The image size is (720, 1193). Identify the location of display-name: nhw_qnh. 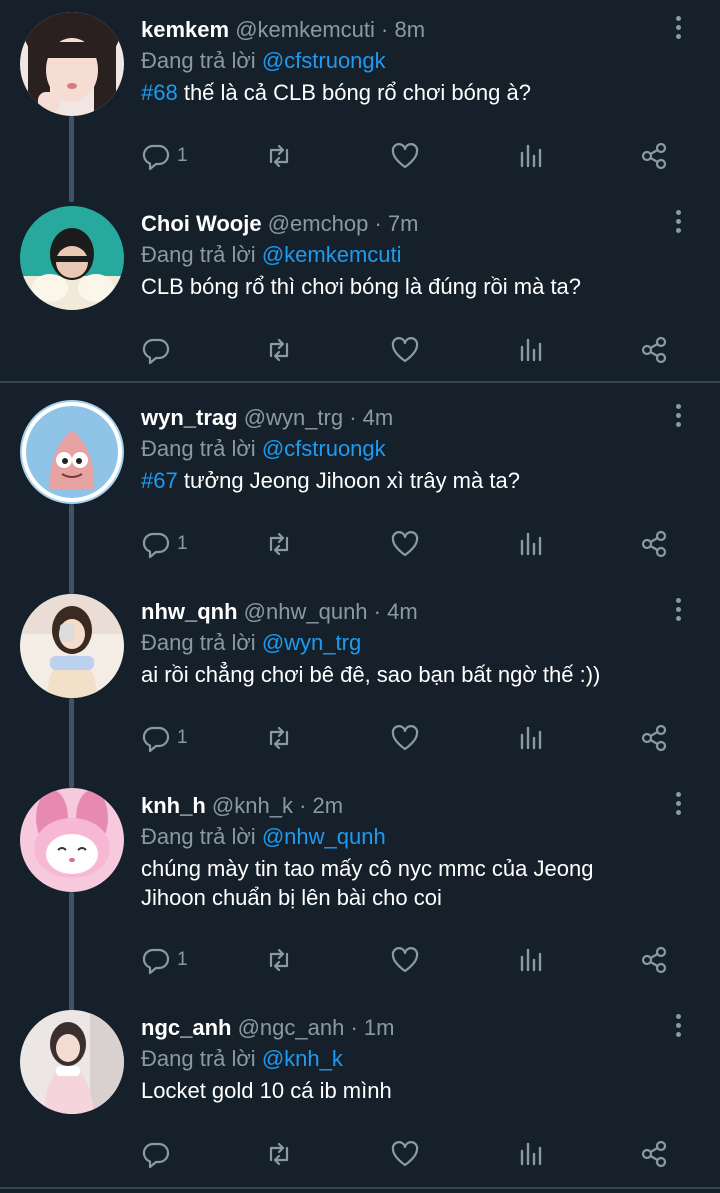
(189, 611).